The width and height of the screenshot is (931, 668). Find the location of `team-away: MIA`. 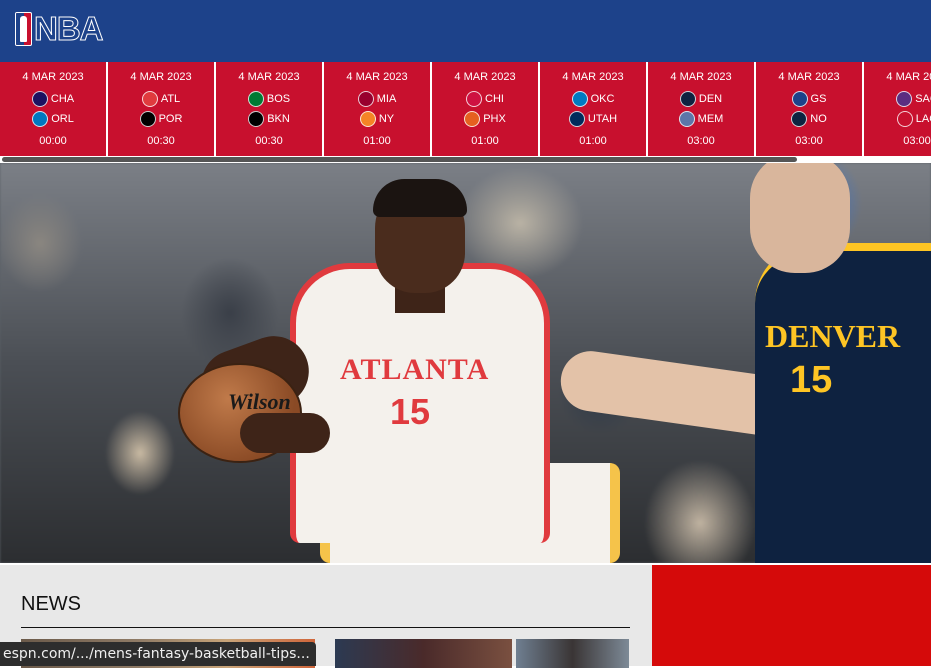

team-away: MIA is located at coordinates (377, 99).